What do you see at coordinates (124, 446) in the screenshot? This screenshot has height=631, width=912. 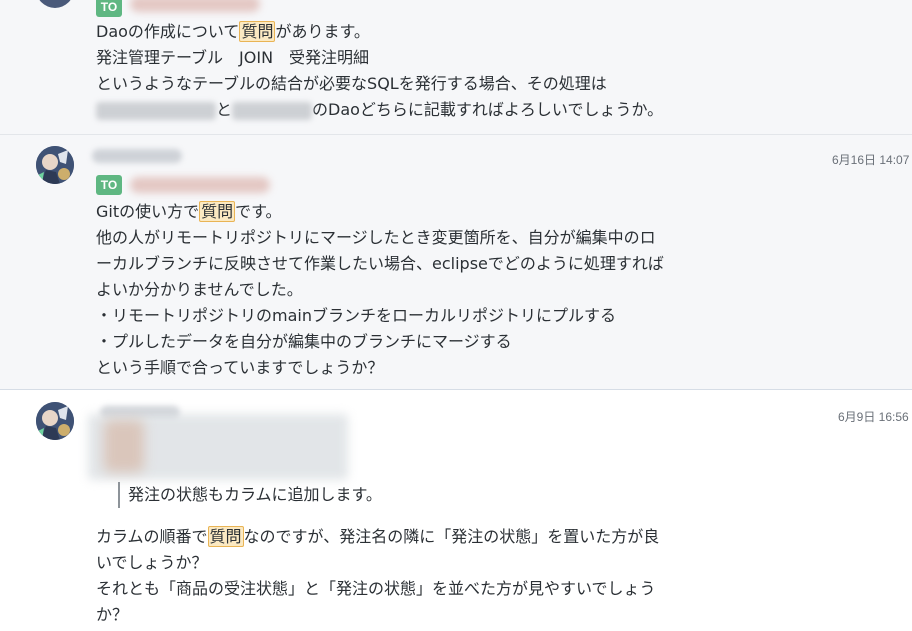 I see `quoted-message-avatar` at bounding box center [124, 446].